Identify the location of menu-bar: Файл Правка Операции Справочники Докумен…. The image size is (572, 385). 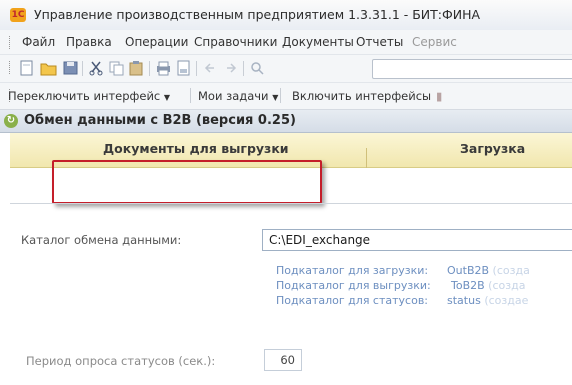
(286, 42).